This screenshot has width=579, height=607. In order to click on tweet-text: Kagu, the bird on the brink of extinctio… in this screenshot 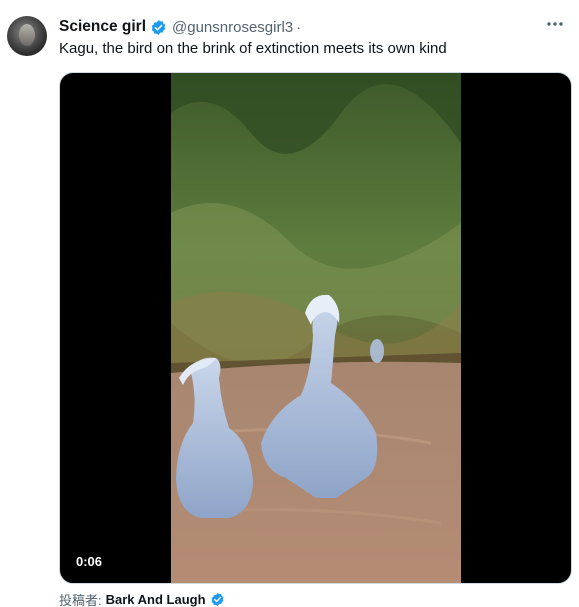, I will do `click(253, 48)`.